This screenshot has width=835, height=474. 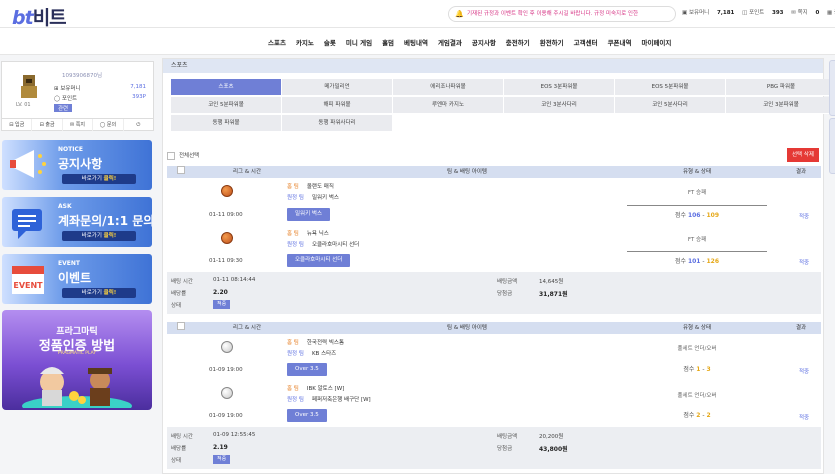 What do you see at coordinates (831, 13) in the screenshot?
I see `charge-shortcut: ▦ 충` at bounding box center [831, 13].